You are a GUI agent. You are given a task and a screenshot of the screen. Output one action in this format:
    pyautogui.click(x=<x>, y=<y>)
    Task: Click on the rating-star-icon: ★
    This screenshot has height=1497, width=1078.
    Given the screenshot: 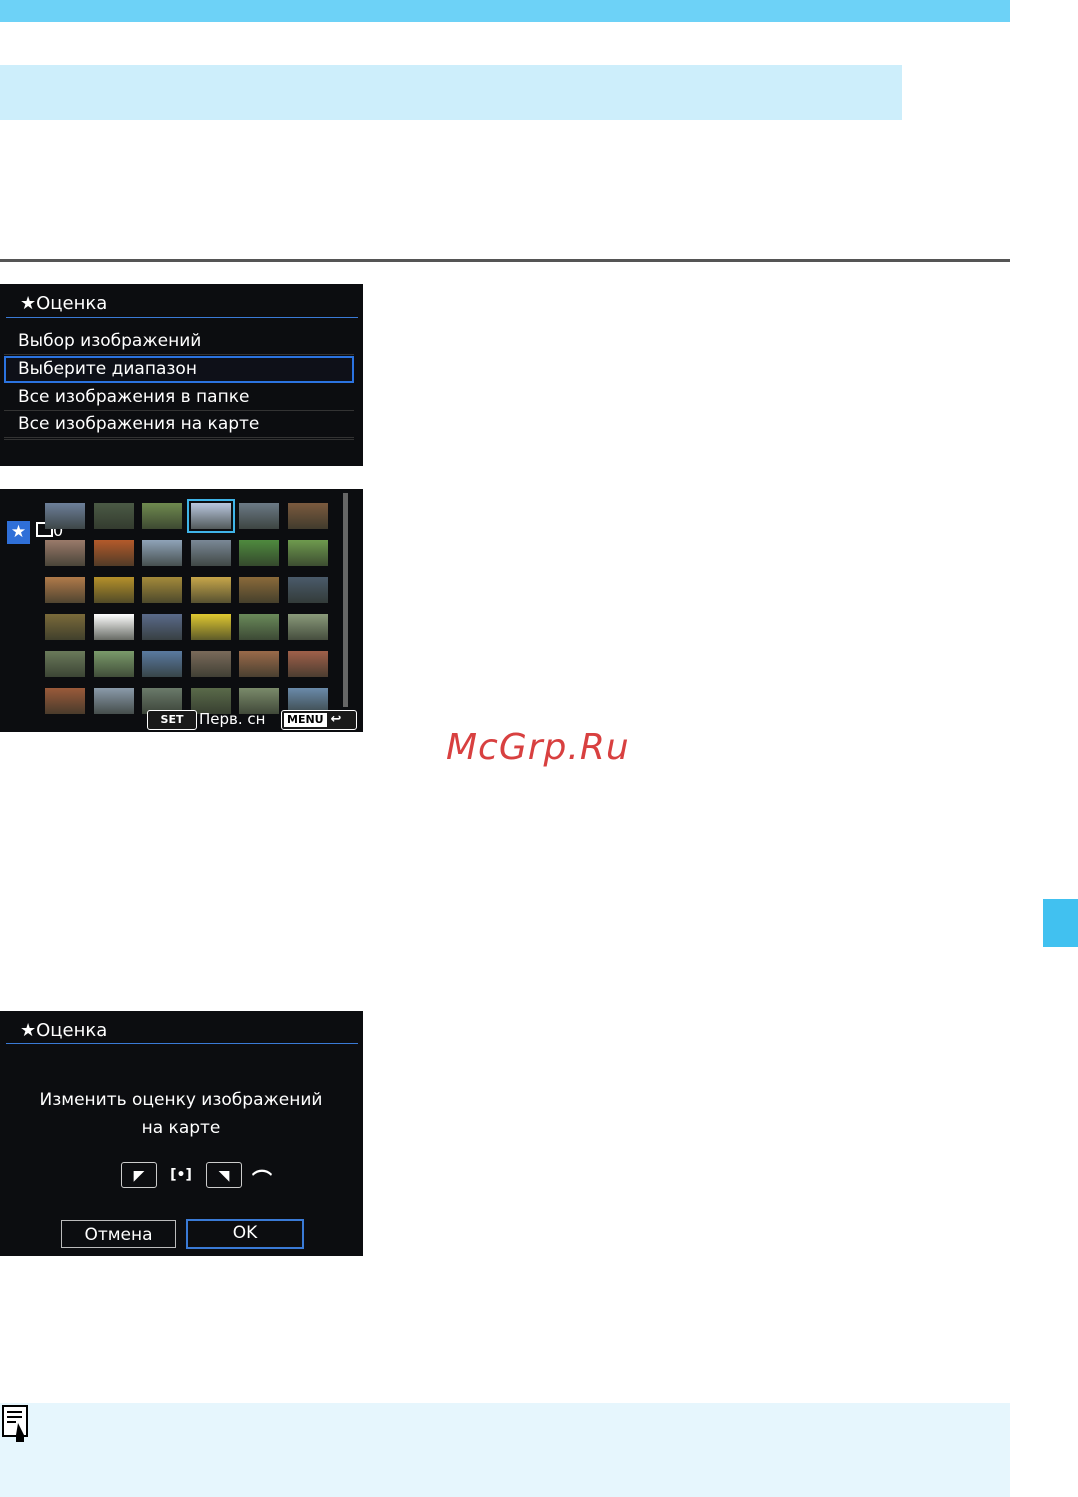 What is the action you would take?
    pyautogui.click(x=18, y=532)
    